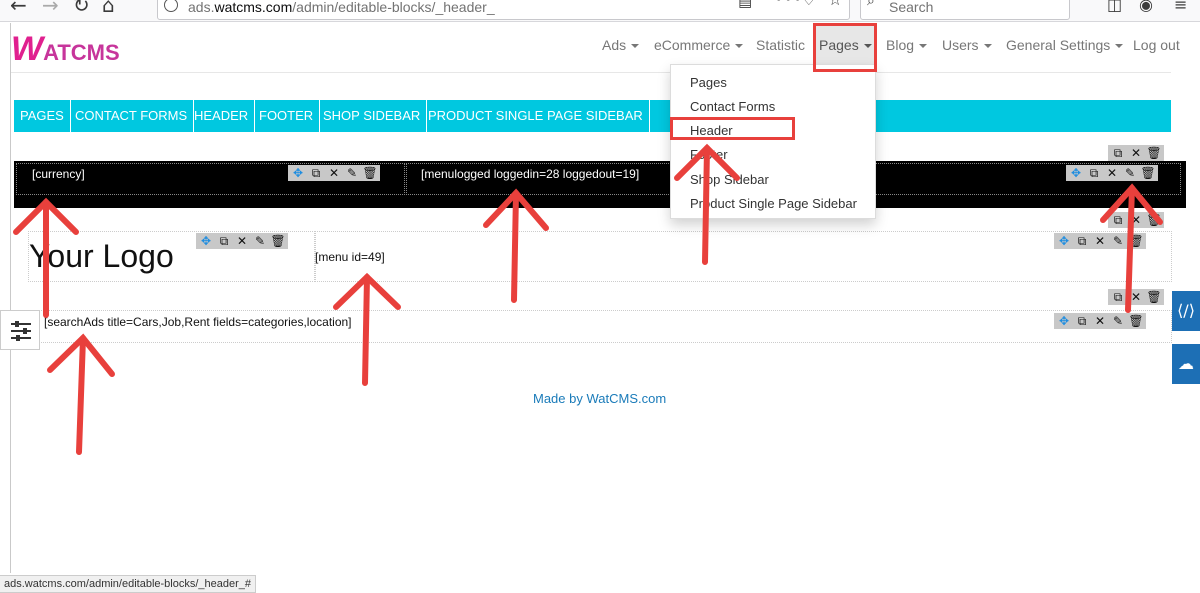 The image size is (1200, 593). I want to click on browser-search-box: ⌕ Search, so click(965, 10).